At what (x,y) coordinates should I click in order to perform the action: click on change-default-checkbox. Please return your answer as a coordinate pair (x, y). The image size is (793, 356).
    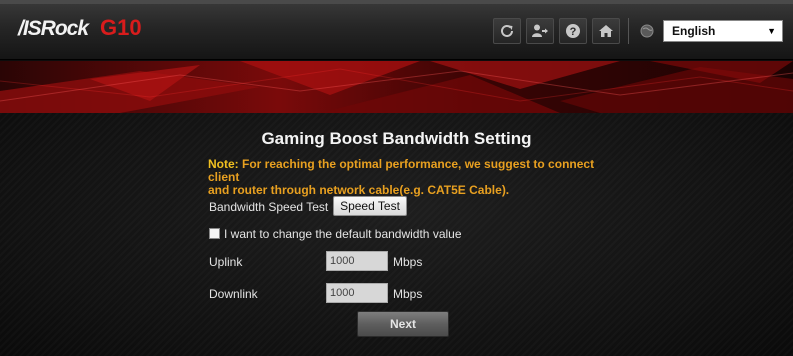
    Looking at the image, I should click on (214, 233).